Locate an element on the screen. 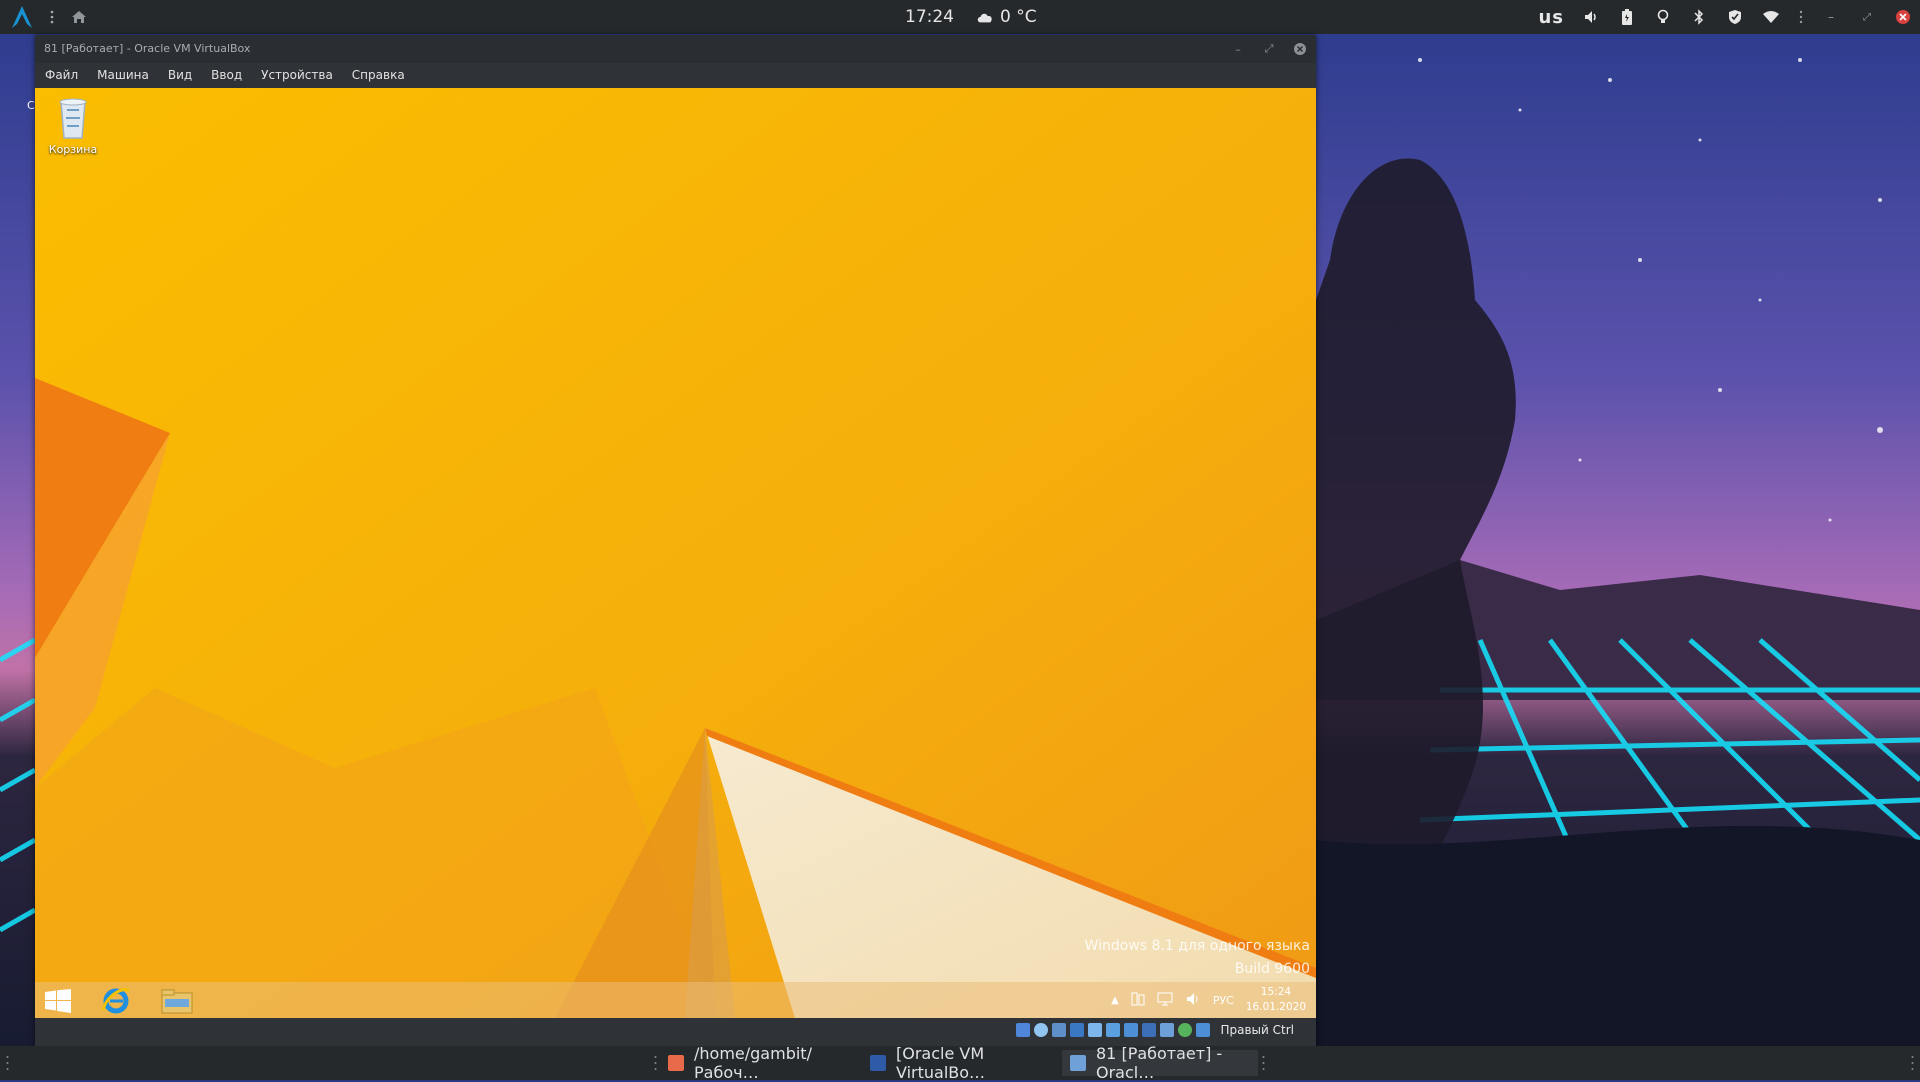 This screenshot has width=1920, height=1082. close-icon is located at coordinates (1903, 17).